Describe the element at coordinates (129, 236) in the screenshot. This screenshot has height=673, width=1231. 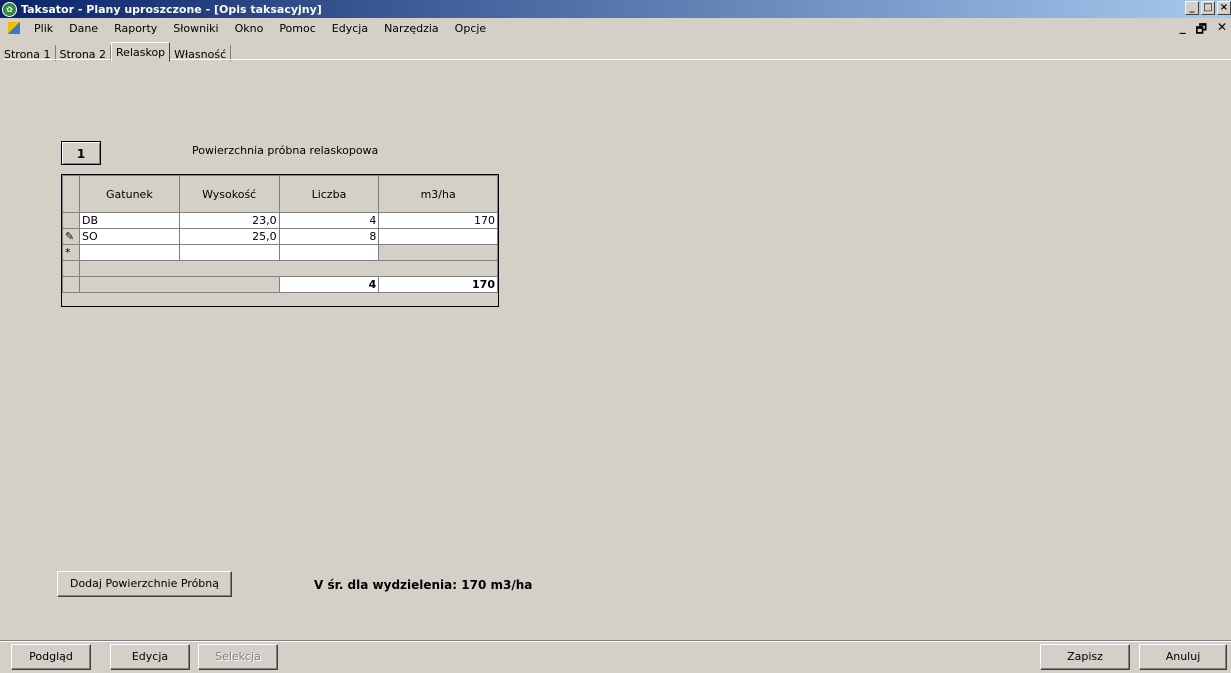
I see `cell-gatunek: SO` at that location.